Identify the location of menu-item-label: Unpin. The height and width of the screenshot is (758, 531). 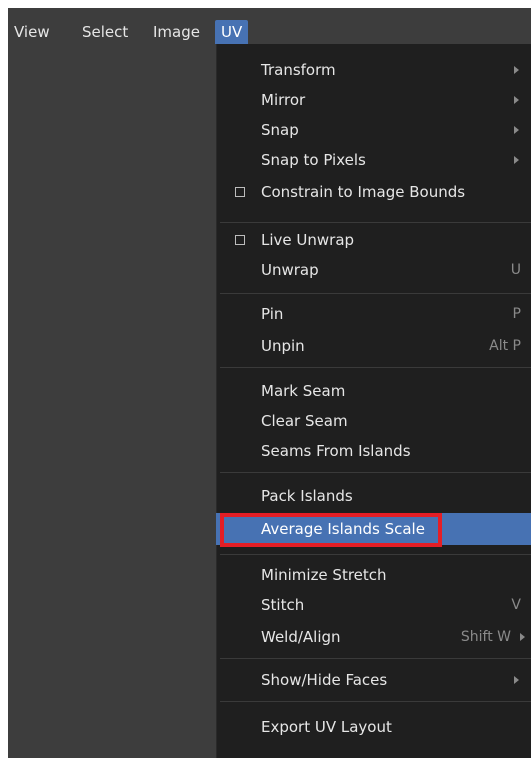
(283, 346).